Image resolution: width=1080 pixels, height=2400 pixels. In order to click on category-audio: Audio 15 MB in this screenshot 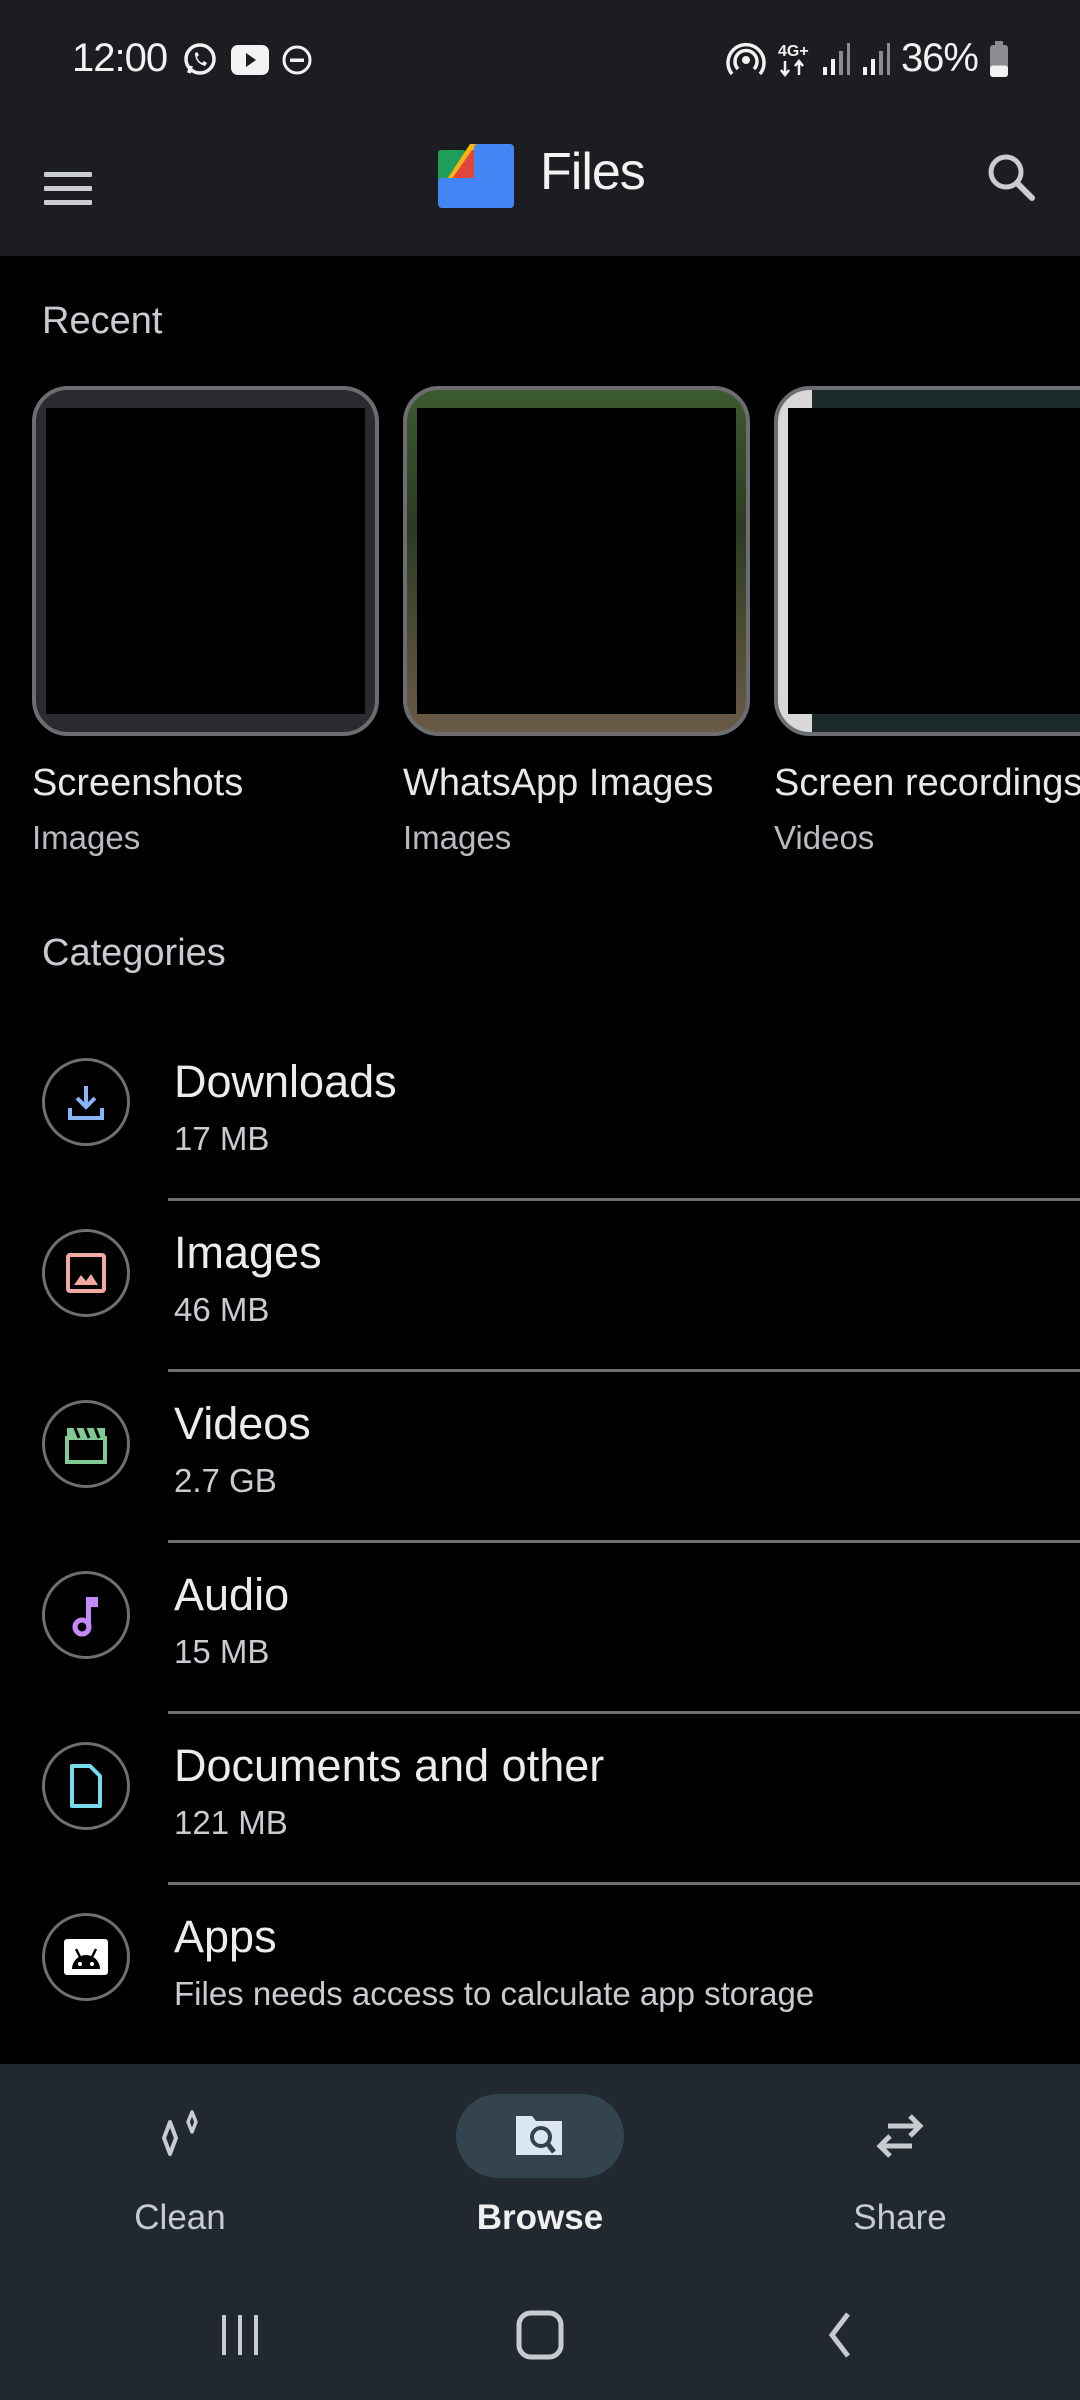, I will do `click(540, 1628)`.